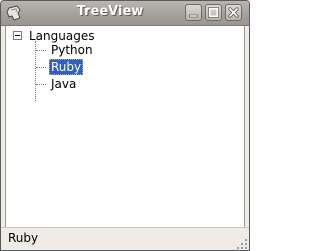 The width and height of the screenshot is (320, 251). What do you see at coordinates (64, 84) in the screenshot?
I see `tree-node-label: Java` at bounding box center [64, 84].